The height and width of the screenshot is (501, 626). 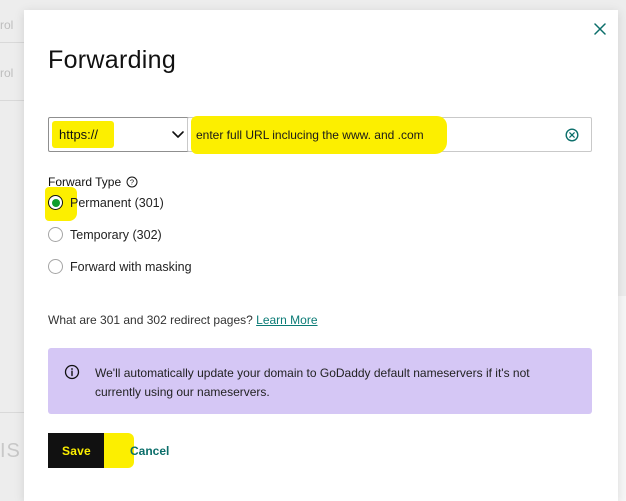 I want to click on chevron-down-icon, so click(x=178, y=134).